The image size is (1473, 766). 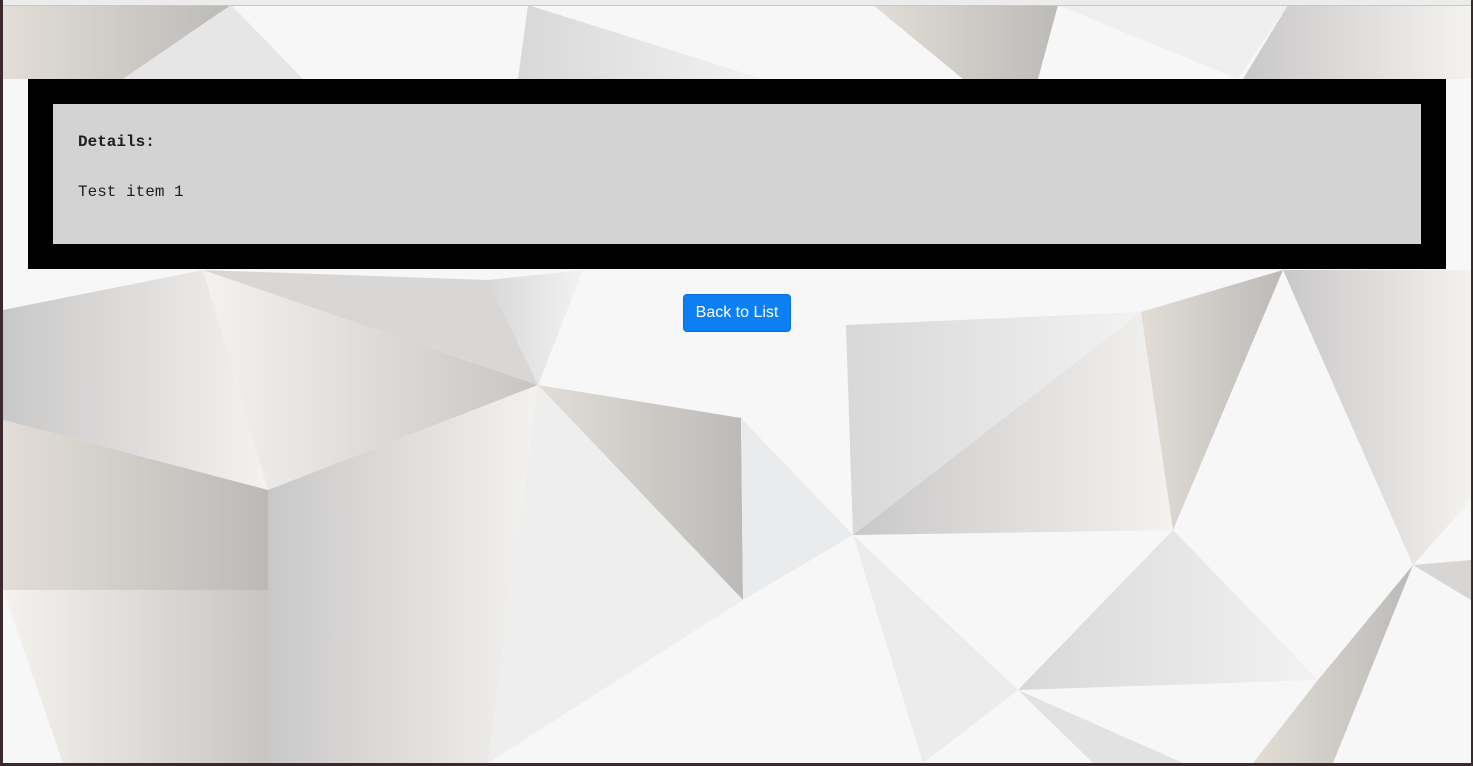 What do you see at coordinates (737, 3) in the screenshot?
I see `browser-top-edge` at bounding box center [737, 3].